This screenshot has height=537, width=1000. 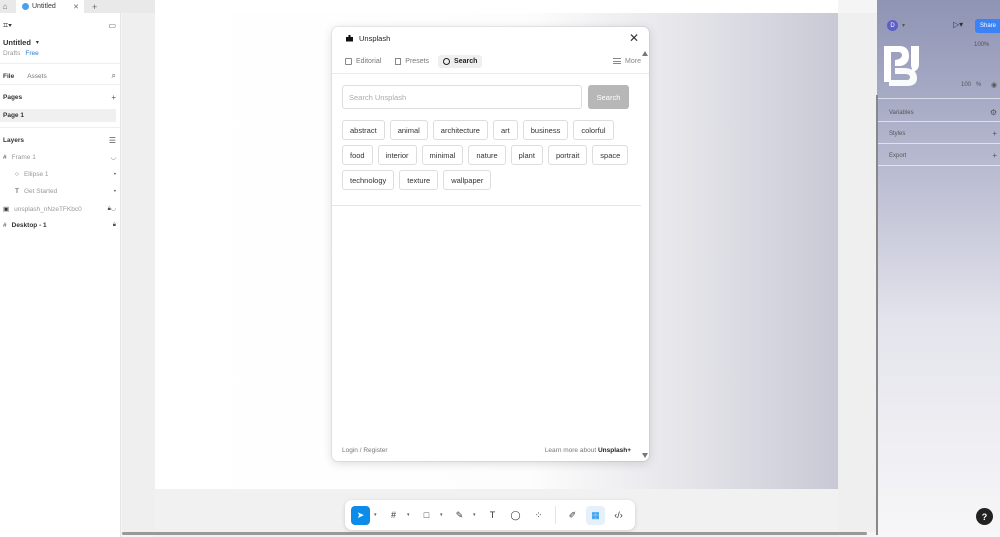 I want to click on menu-icon, so click(x=617, y=61).